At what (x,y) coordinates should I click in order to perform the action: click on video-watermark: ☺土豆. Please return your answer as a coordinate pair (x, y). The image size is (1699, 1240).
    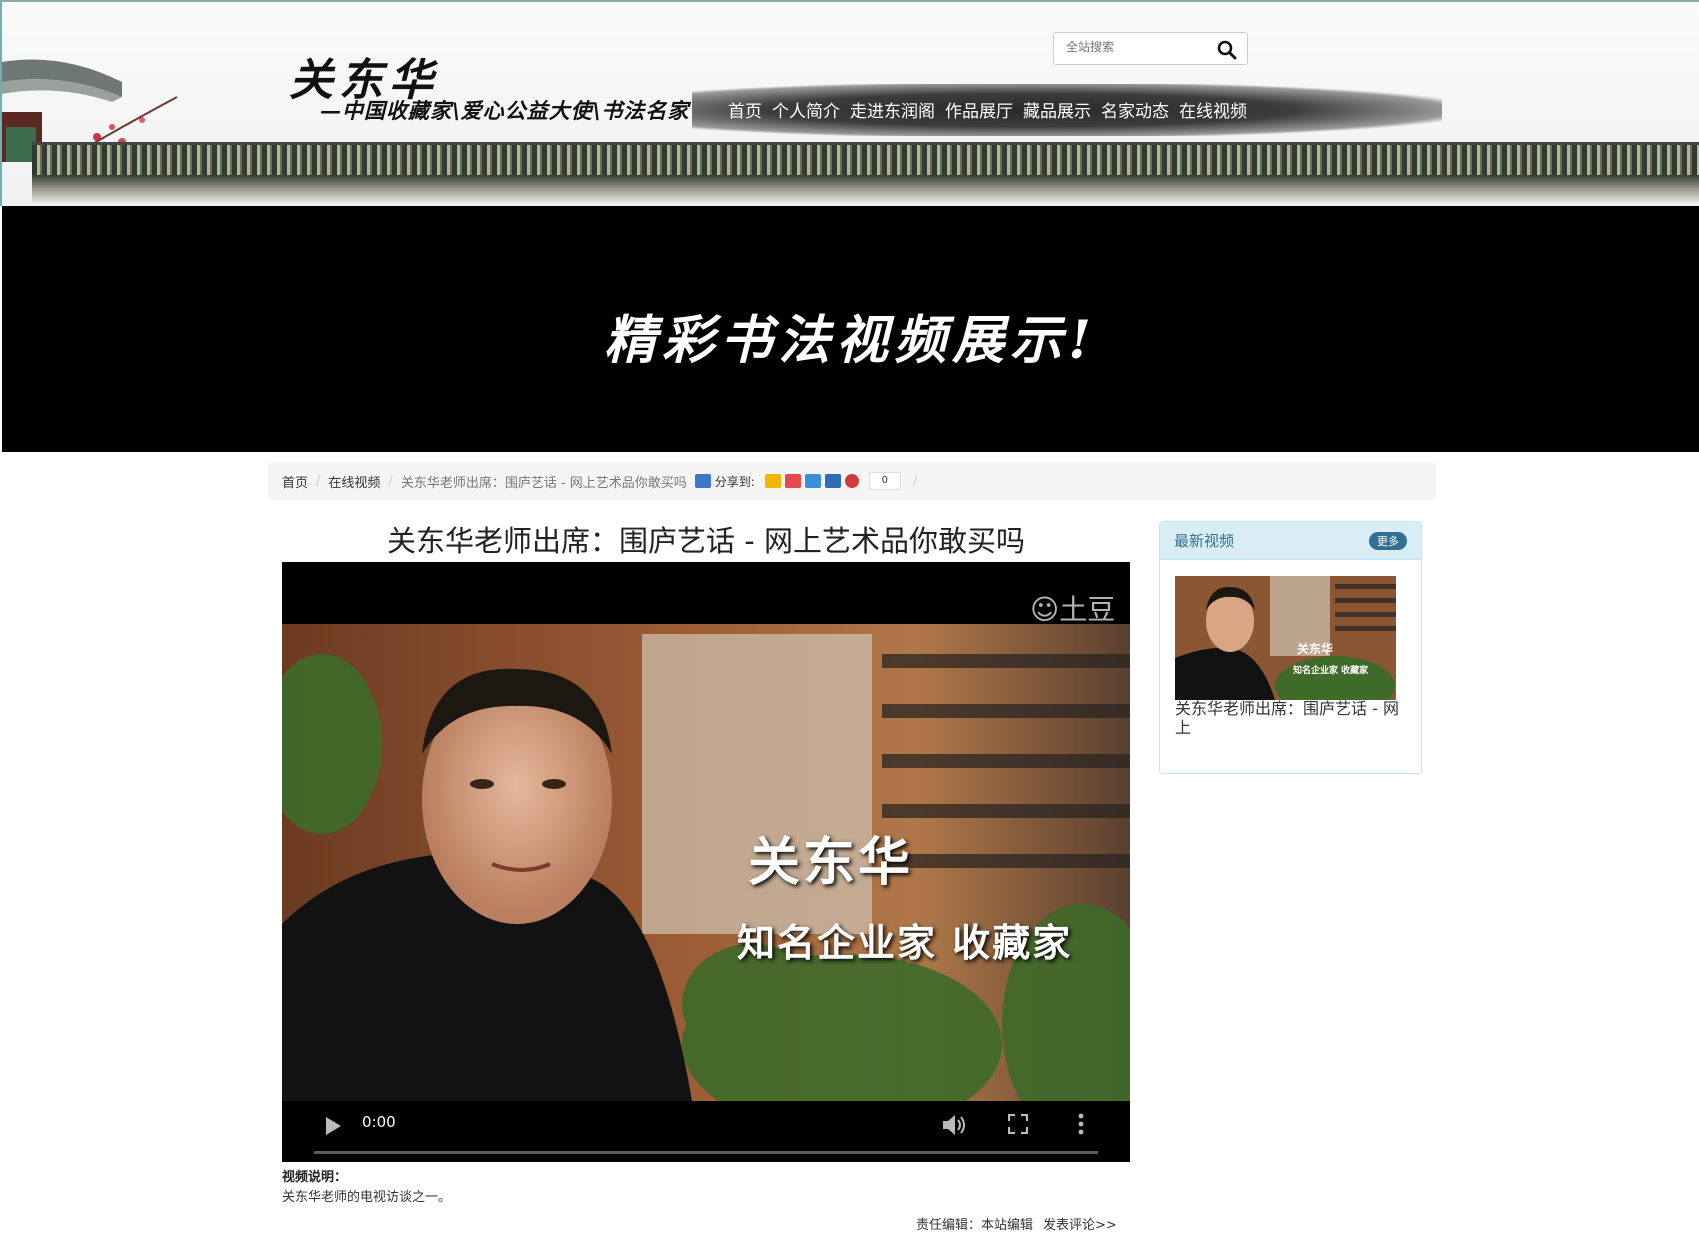
    Looking at the image, I should click on (1072, 608).